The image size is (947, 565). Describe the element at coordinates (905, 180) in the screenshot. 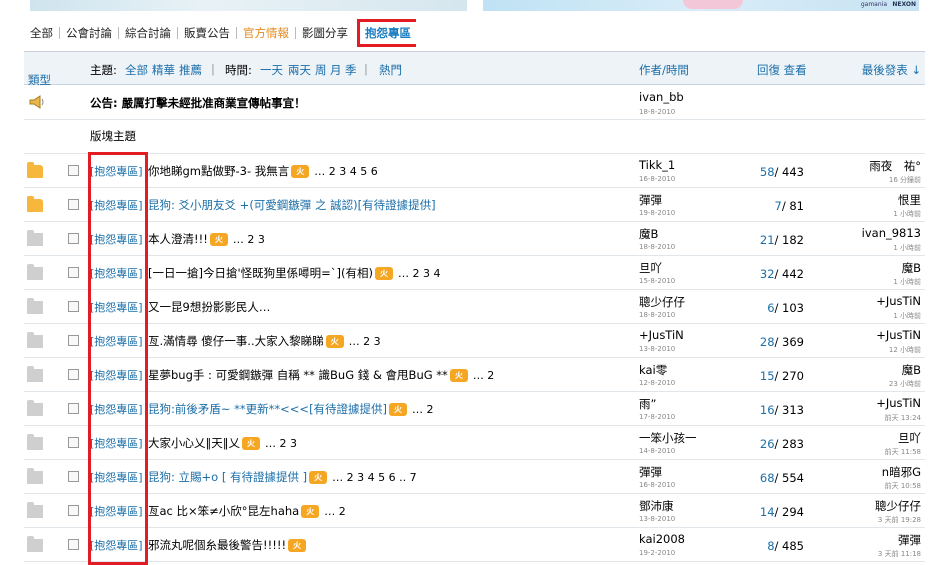

I see `last-post-time: 16 分鐘前` at that location.